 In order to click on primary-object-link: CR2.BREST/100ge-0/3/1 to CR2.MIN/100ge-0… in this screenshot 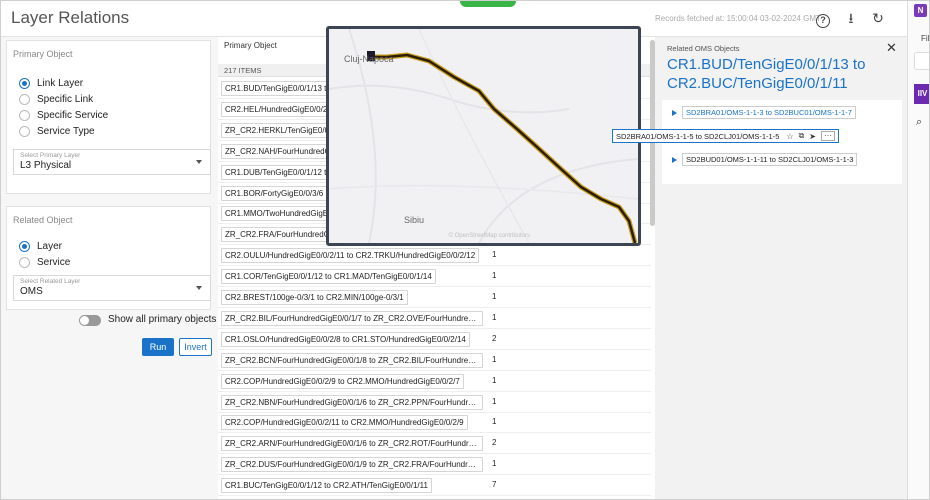, I will do `click(314, 297)`.